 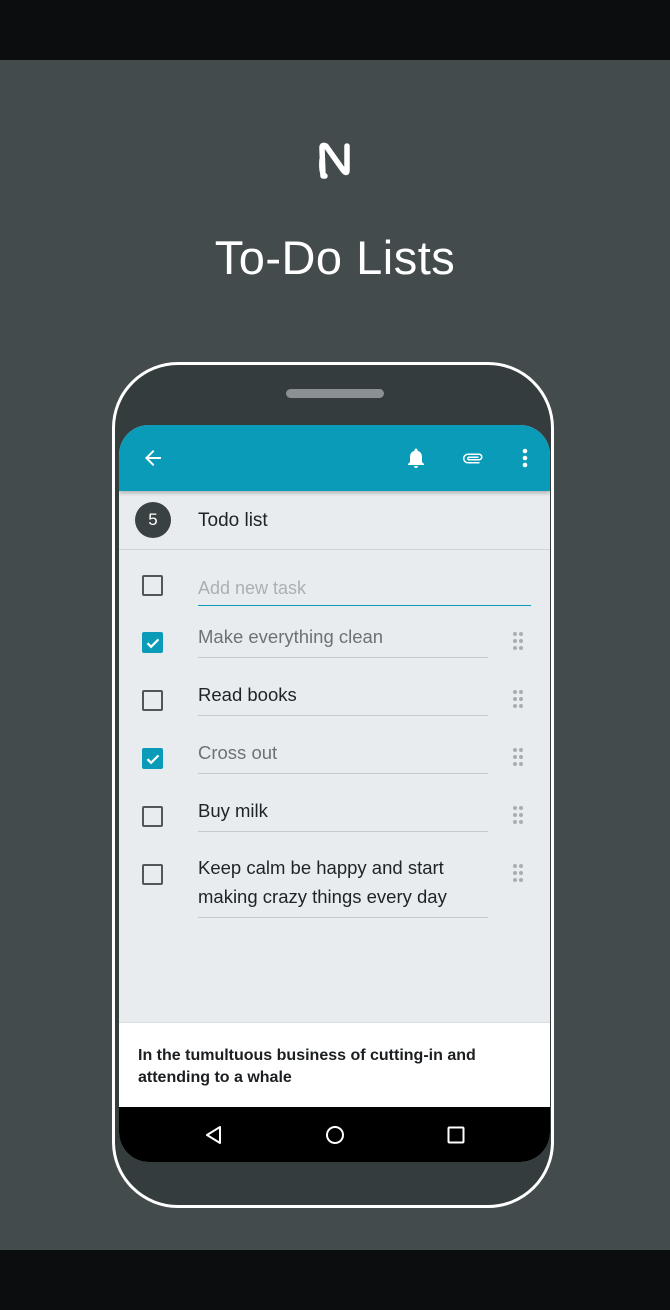 I want to click on list-title: Todo list, so click(x=233, y=521).